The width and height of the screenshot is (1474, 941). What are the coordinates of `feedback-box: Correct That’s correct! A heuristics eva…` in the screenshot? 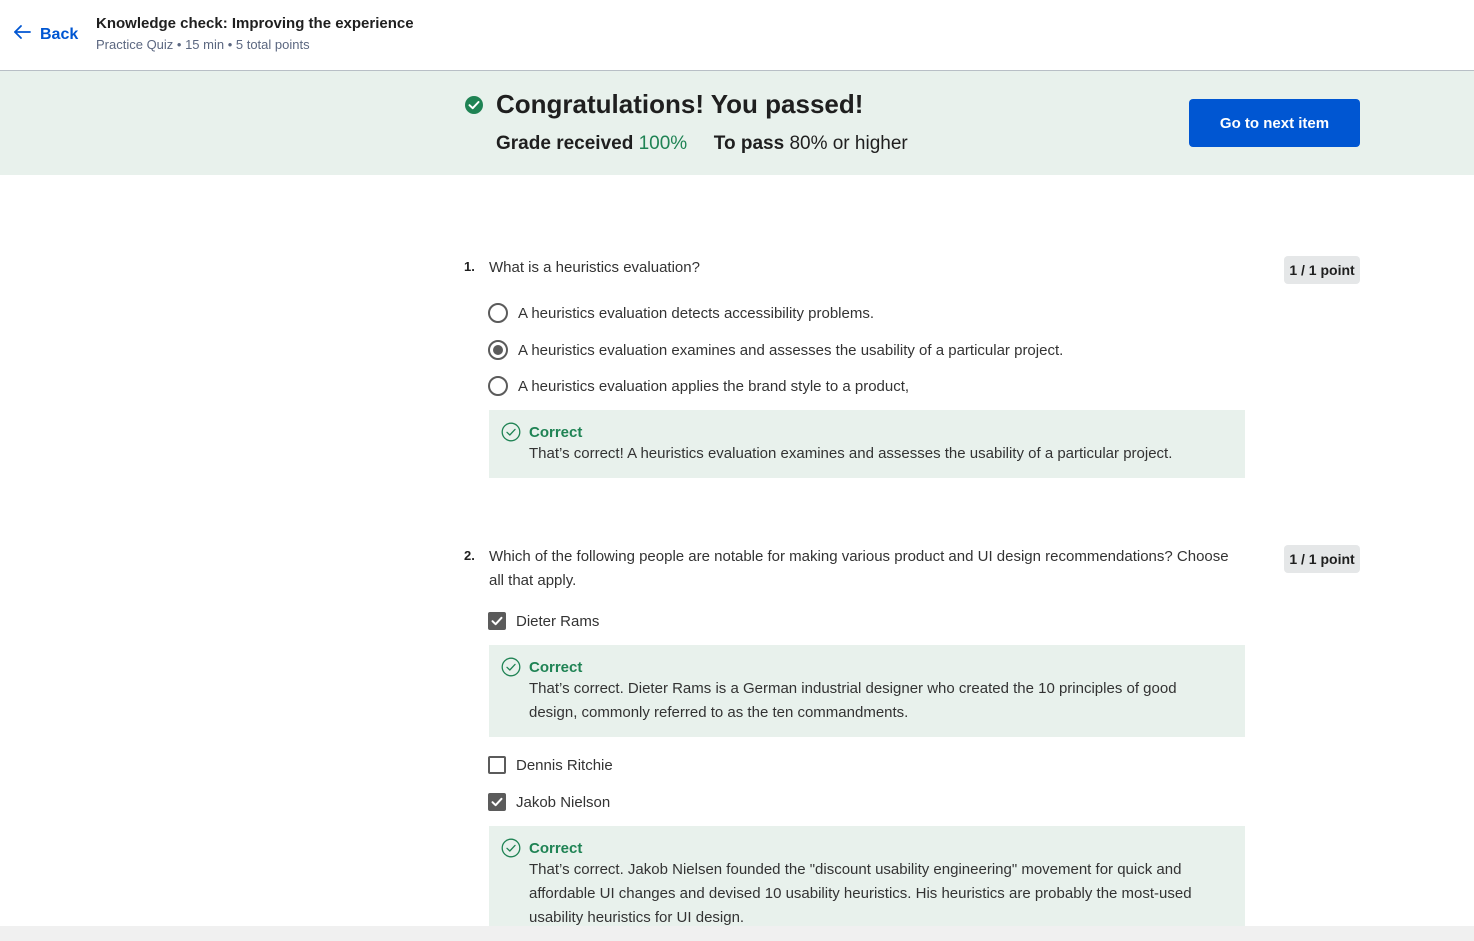 It's located at (867, 444).